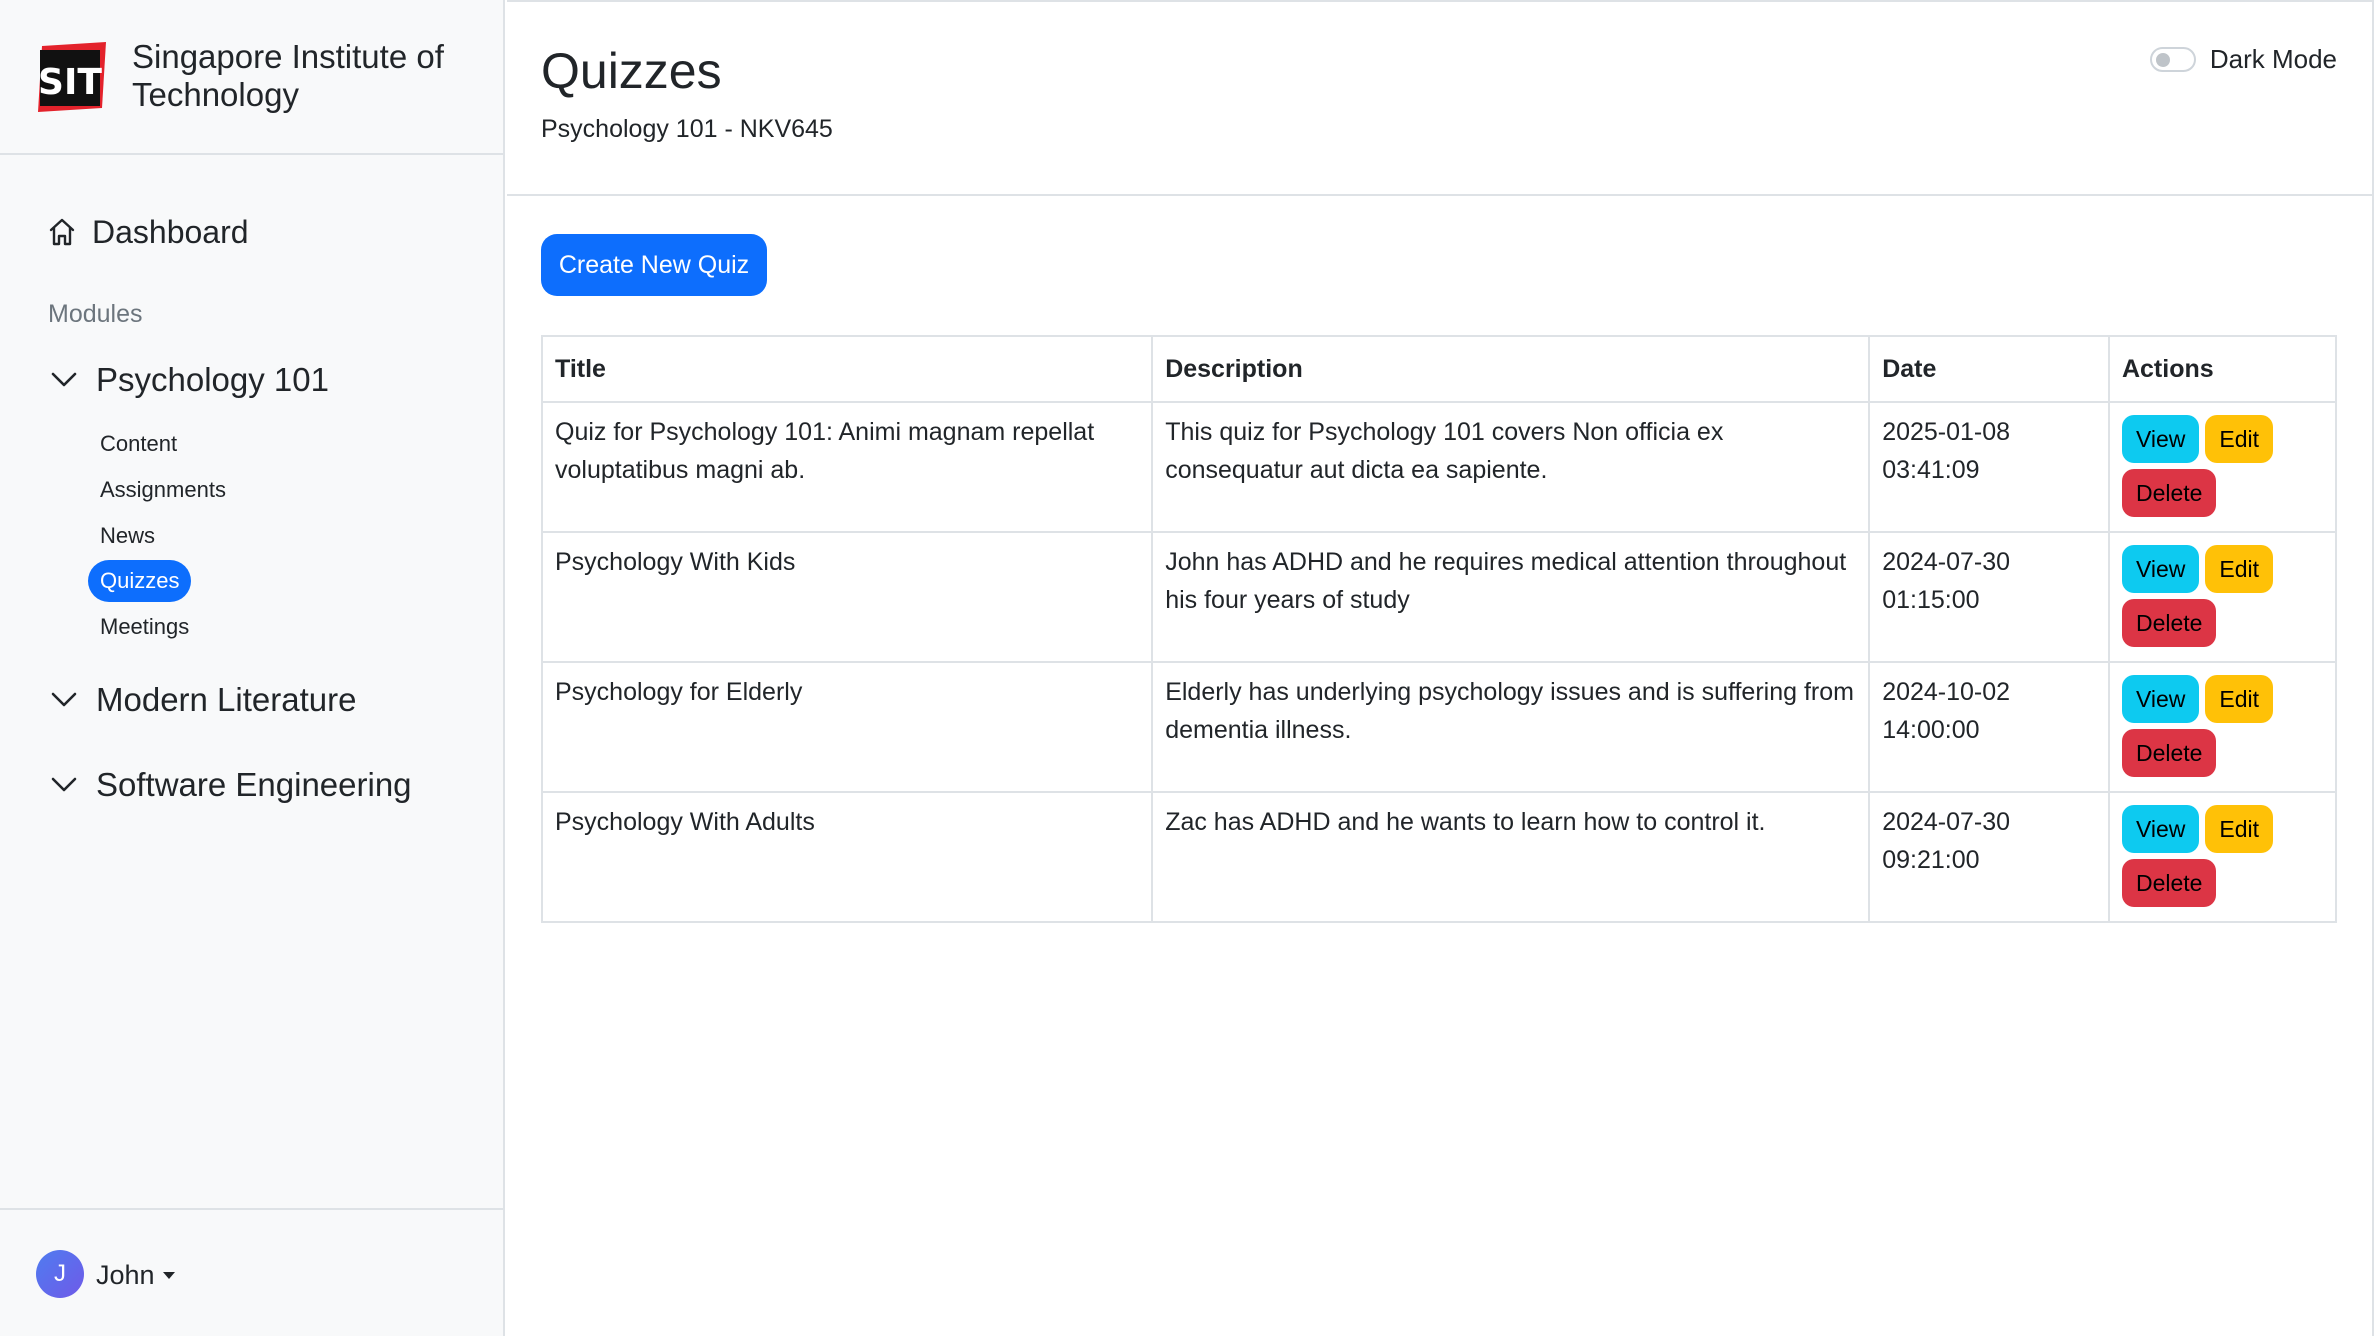 This screenshot has height=1336, width=2378. What do you see at coordinates (138, 444) in the screenshot?
I see `sidebar-item-content: Content` at bounding box center [138, 444].